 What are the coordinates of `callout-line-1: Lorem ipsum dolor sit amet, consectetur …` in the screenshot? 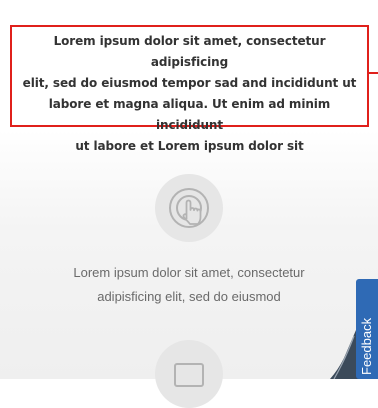 It's located at (189, 51).